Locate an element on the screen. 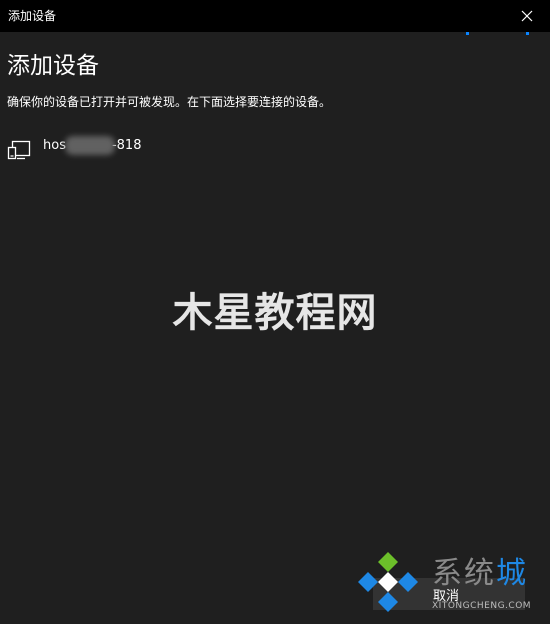  device-name-start: hos is located at coordinates (54, 145).